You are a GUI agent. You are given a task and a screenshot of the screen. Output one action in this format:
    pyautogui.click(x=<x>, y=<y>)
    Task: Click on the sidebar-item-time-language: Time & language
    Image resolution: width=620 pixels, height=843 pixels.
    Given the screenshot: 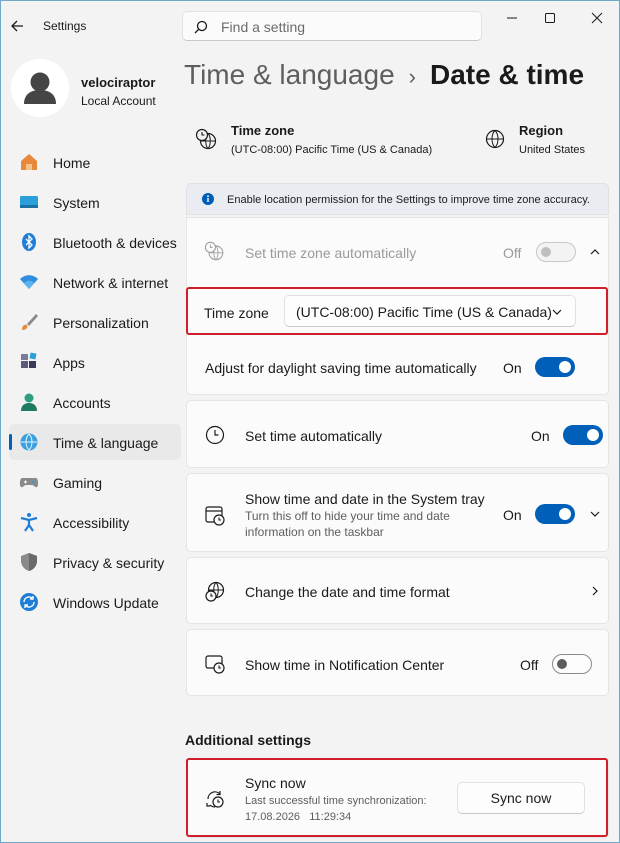 What is the action you would take?
    pyautogui.click(x=95, y=442)
    